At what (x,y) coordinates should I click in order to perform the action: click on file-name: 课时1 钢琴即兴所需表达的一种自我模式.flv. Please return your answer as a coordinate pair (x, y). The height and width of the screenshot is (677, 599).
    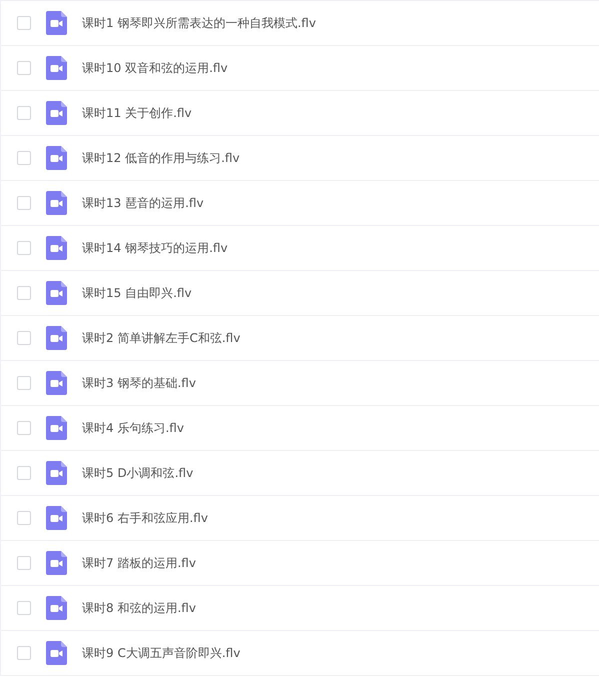
    Looking at the image, I should click on (199, 23).